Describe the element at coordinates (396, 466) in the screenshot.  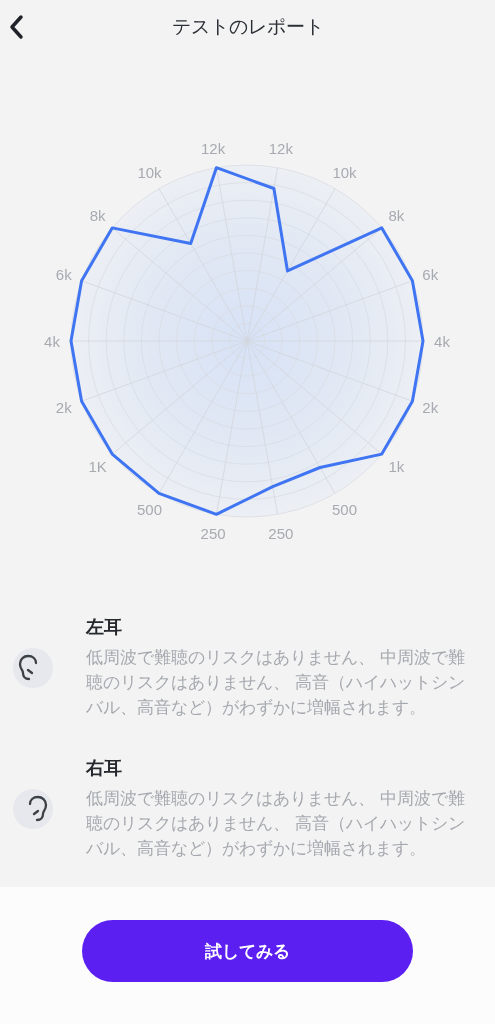
I see `axis-label: 1k` at that location.